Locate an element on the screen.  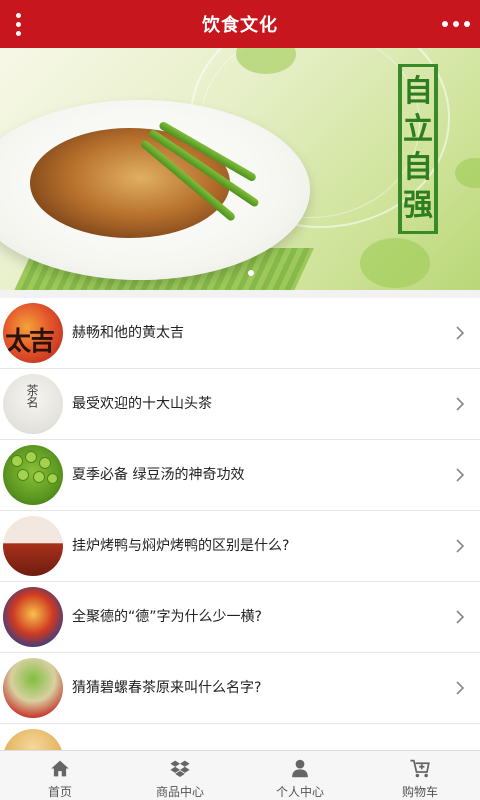
list-item: 挂炉烤鸭与焖炉烤鸭的区别是什么? is located at coordinates (240, 546).